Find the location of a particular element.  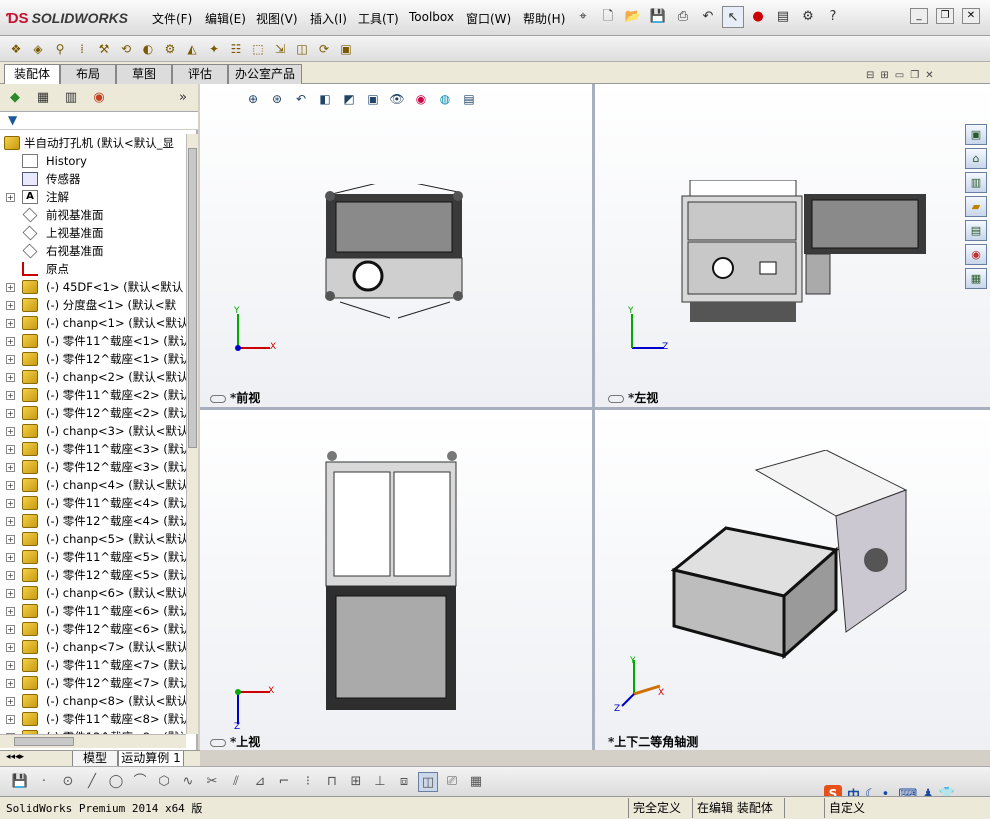

snapshot-icon: ▣ is located at coordinates (346, 49).